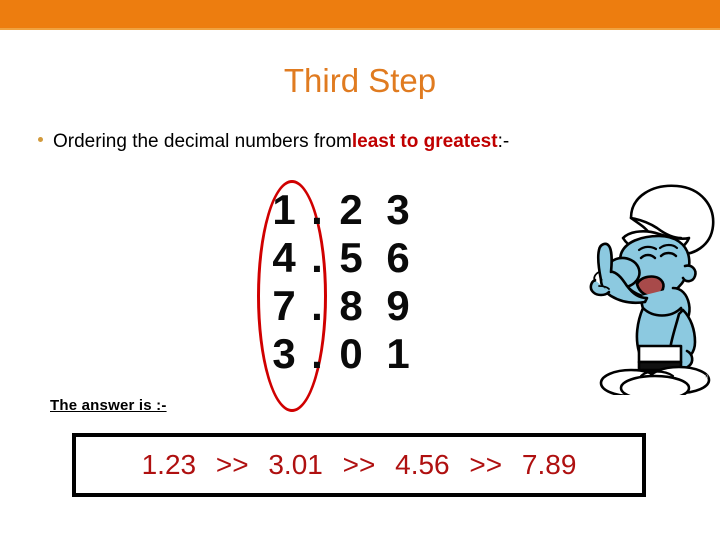 The height and width of the screenshot is (540, 720). I want to click on digit-units: 7, so click(284, 305).